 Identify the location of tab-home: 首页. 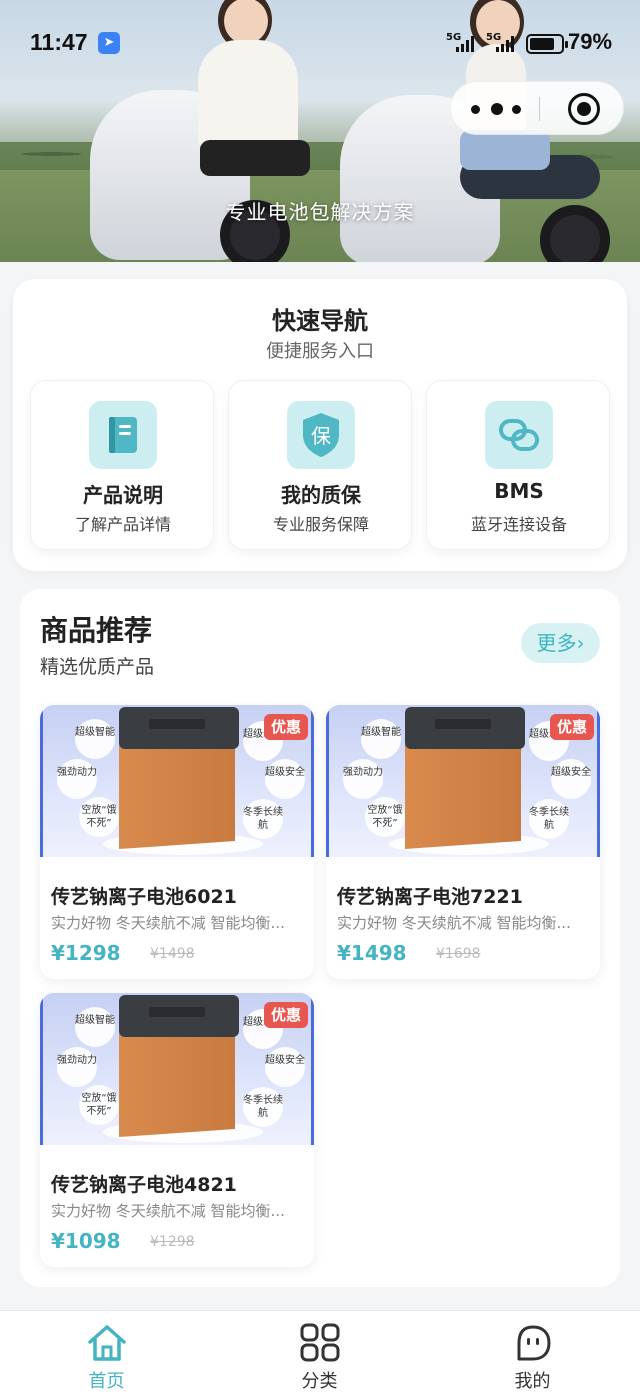
(106, 1355).